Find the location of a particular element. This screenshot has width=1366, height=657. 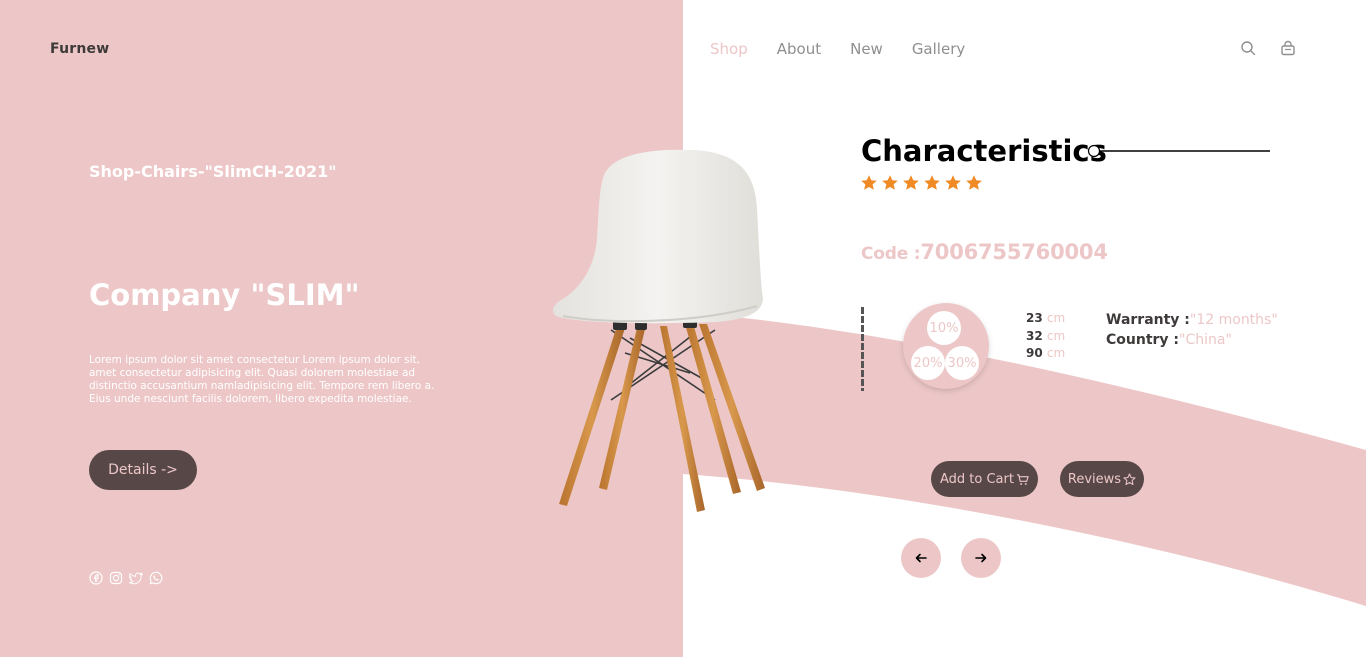

shopping-bag-icon is located at coordinates (1288, 48).